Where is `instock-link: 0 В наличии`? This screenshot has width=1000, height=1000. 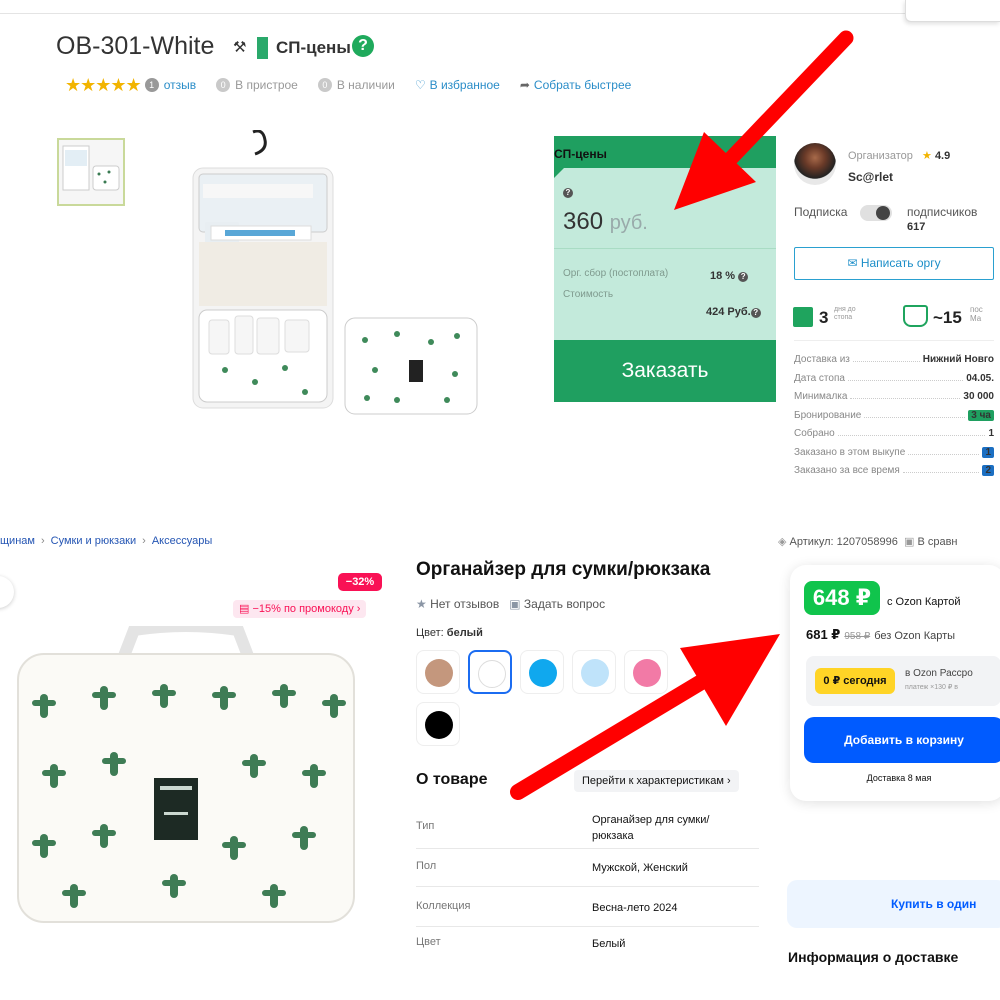 instock-link: 0 В наличии is located at coordinates (356, 85).